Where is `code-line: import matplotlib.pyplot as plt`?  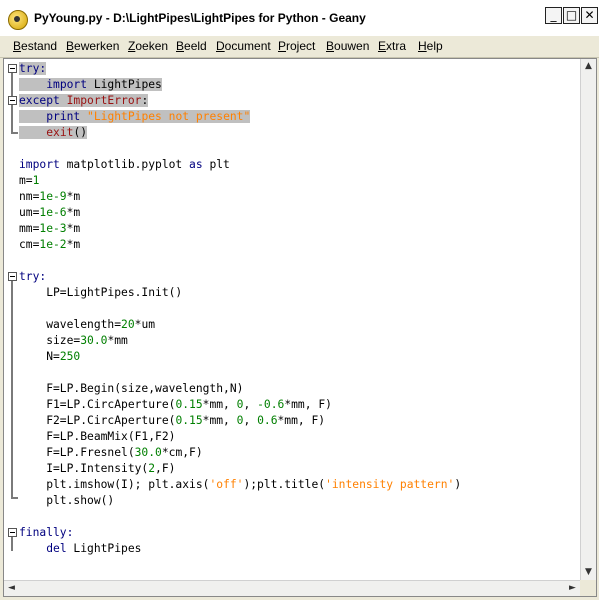
code-line: import matplotlib.pyplot as plt is located at coordinates (240, 165).